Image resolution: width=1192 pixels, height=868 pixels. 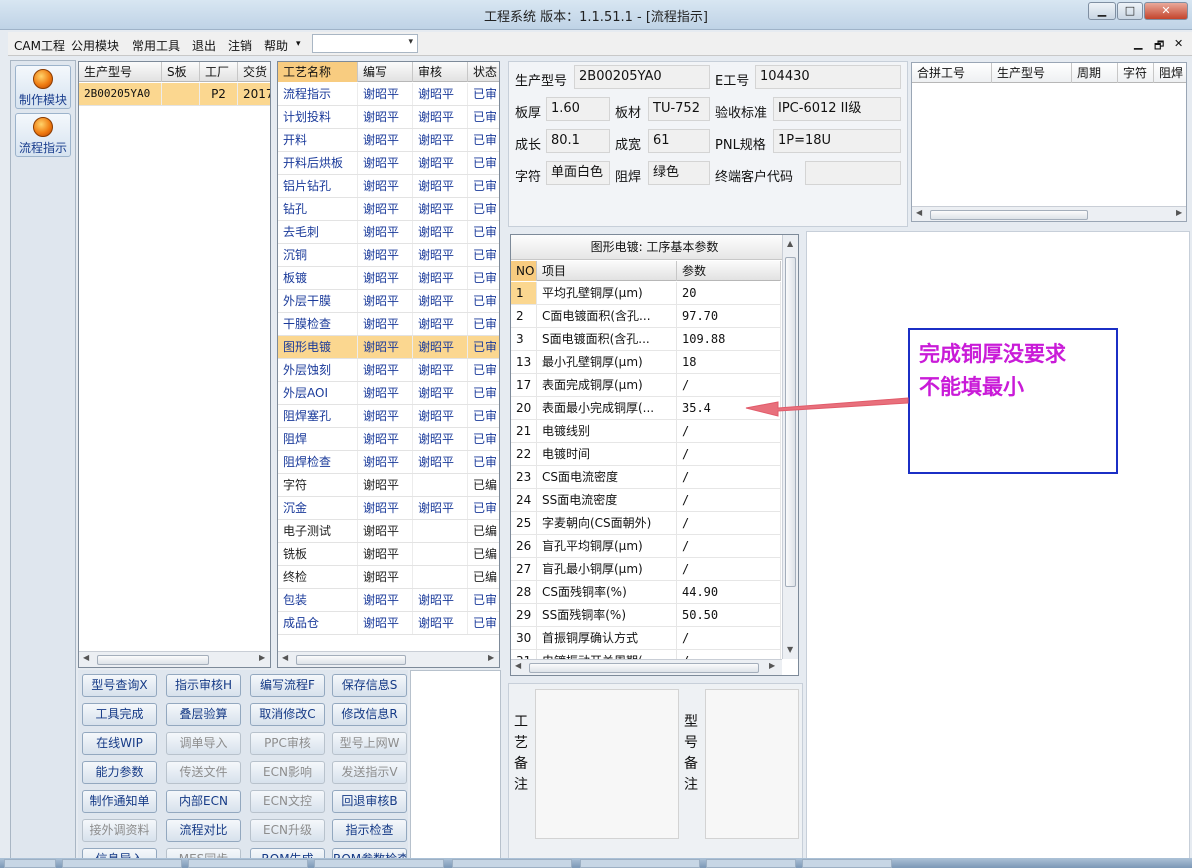 What do you see at coordinates (1130, 11) in the screenshot?
I see `maximize-button: □` at bounding box center [1130, 11].